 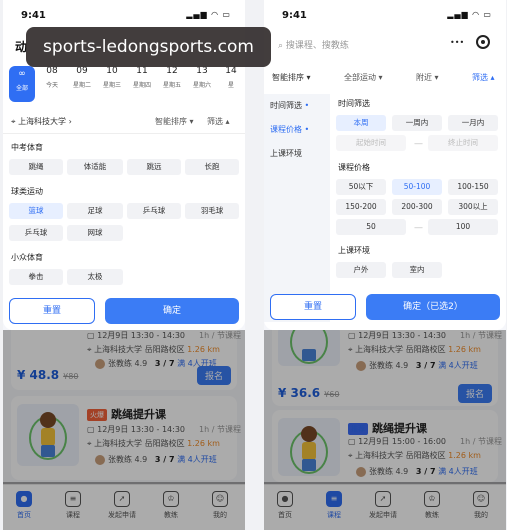 I want to click on confirm-button: 确定（已选2）, so click(x=433, y=307).